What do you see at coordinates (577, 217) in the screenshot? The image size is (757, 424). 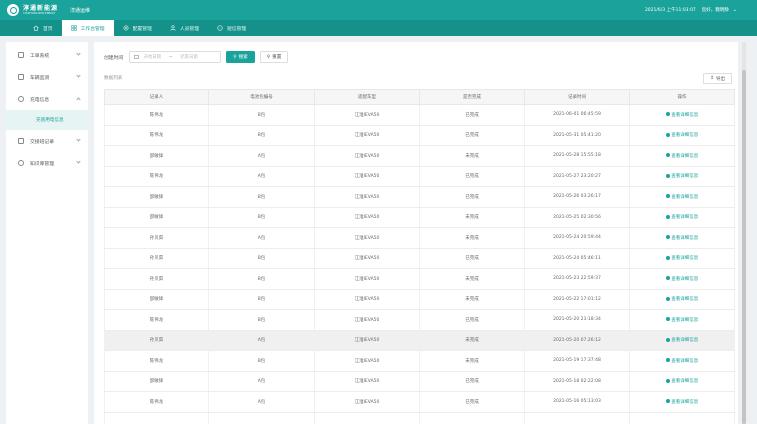 I see `table-cell: 2021-05-25 02:30:56` at bounding box center [577, 217].